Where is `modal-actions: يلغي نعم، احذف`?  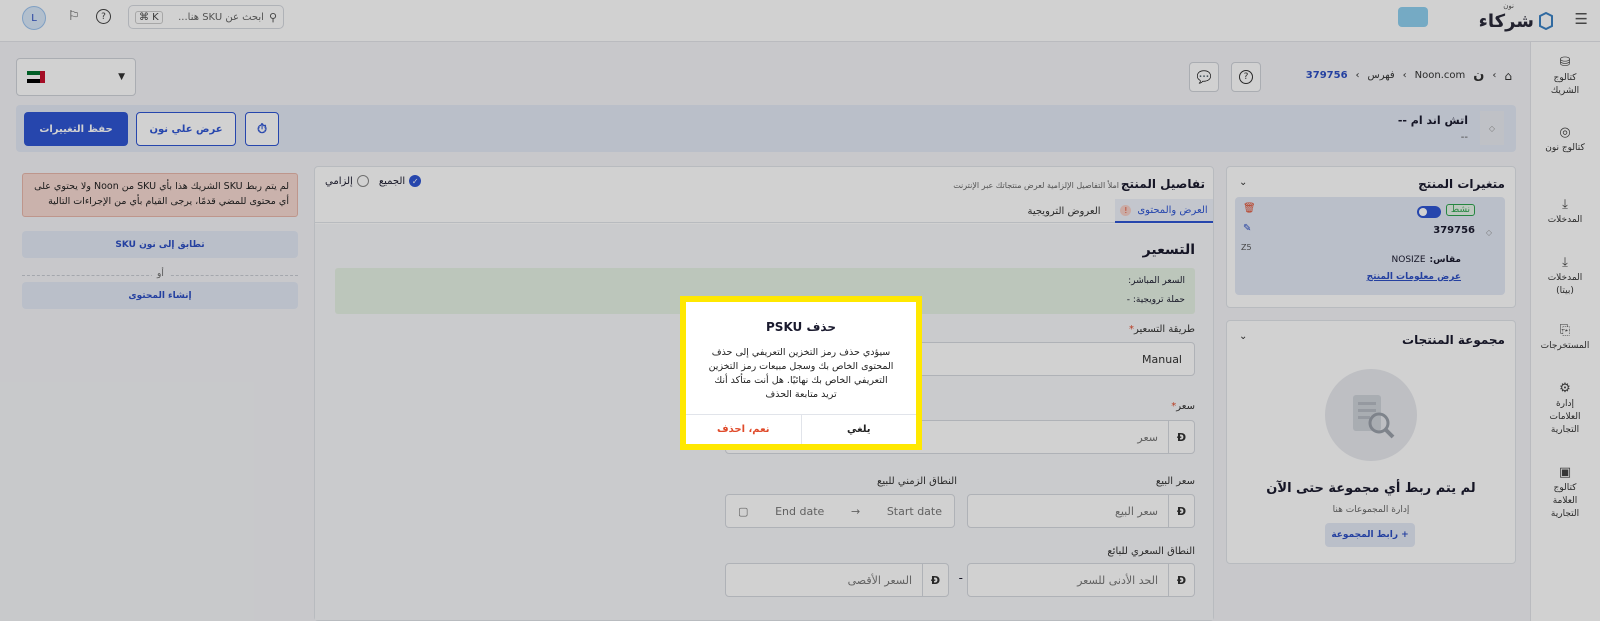 modal-actions: يلغي نعم، احذف is located at coordinates (801, 429).